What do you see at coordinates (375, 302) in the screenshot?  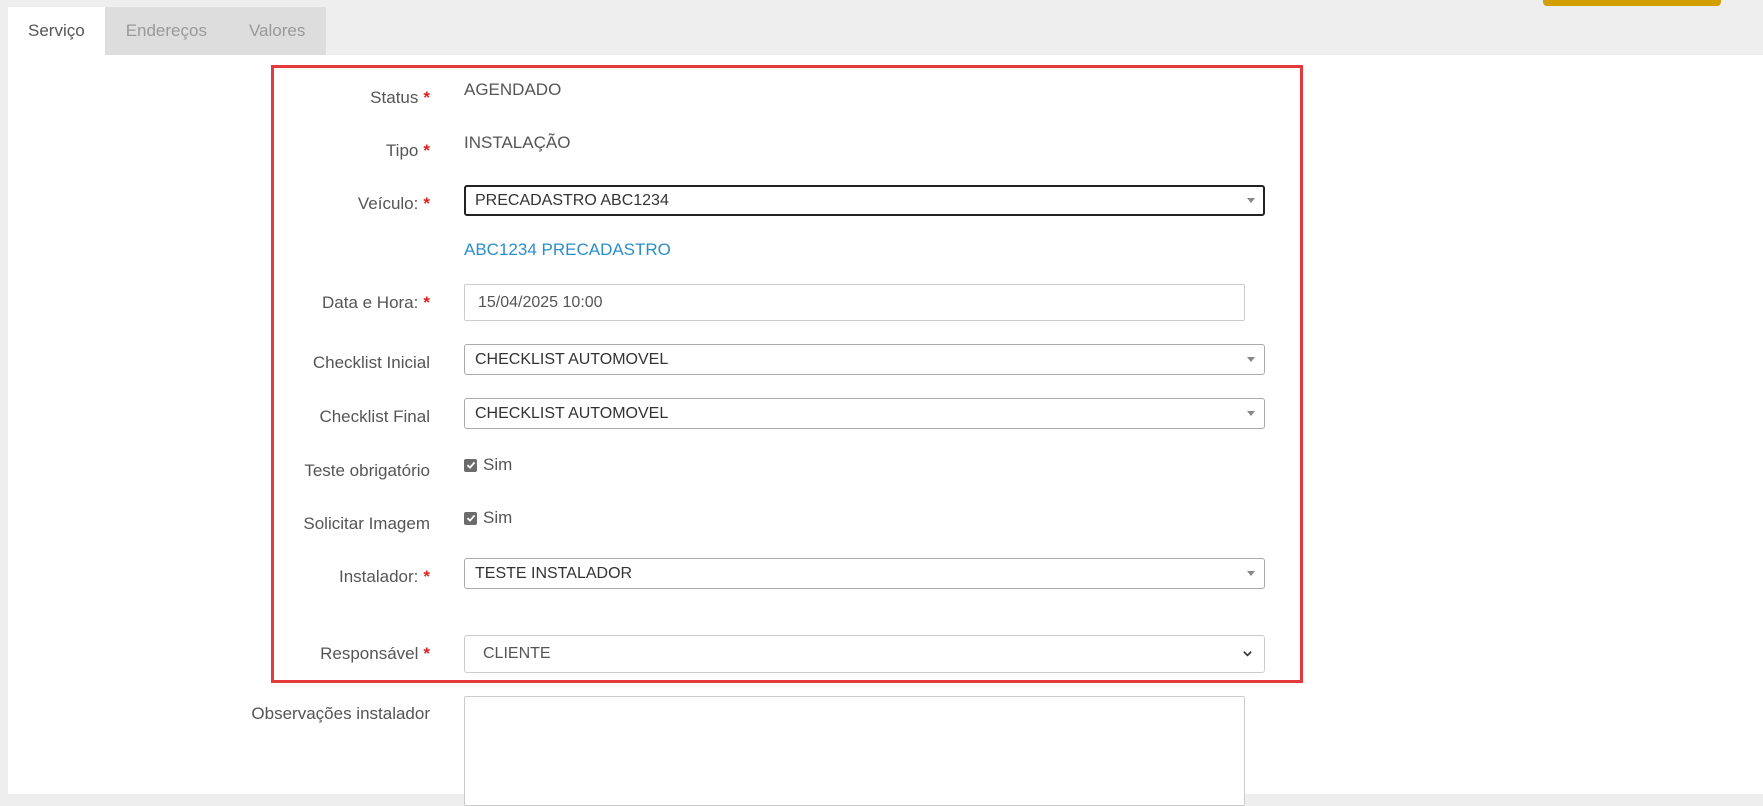 I see `data-hora-label: Data e Hora: *` at bounding box center [375, 302].